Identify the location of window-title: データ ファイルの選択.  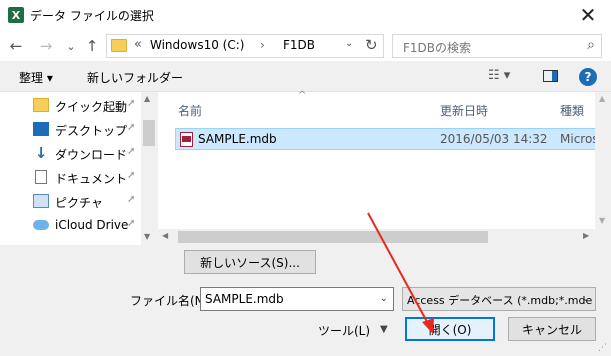
(92, 16).